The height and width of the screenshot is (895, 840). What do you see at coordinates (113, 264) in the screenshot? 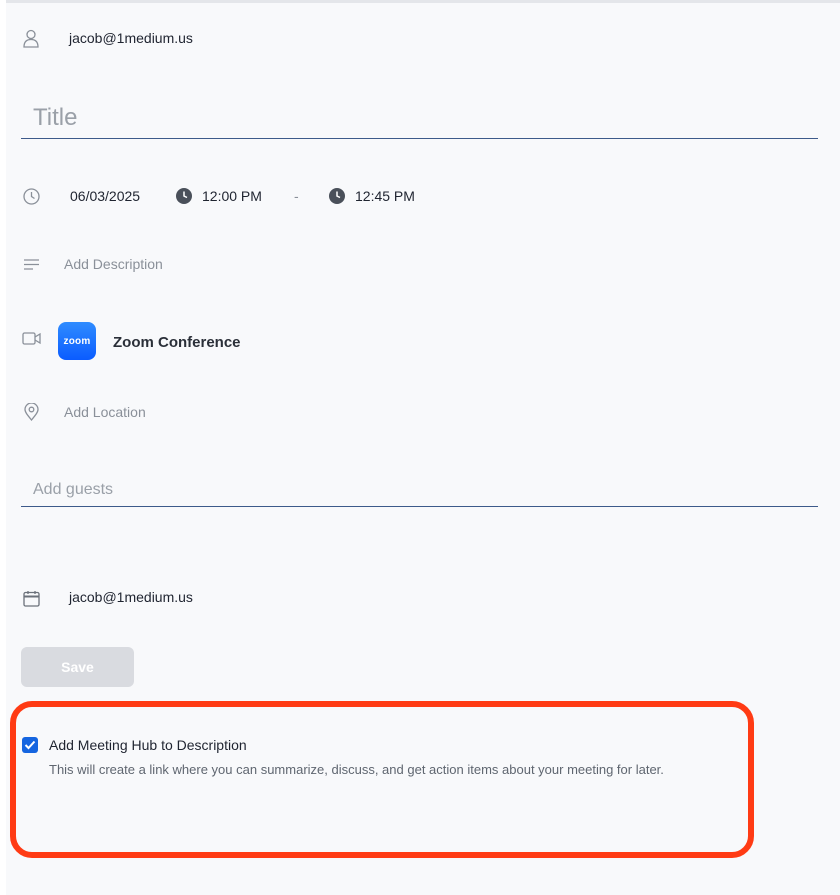
I see `add-description-field: Add Description` at bounding box center [113, 264].